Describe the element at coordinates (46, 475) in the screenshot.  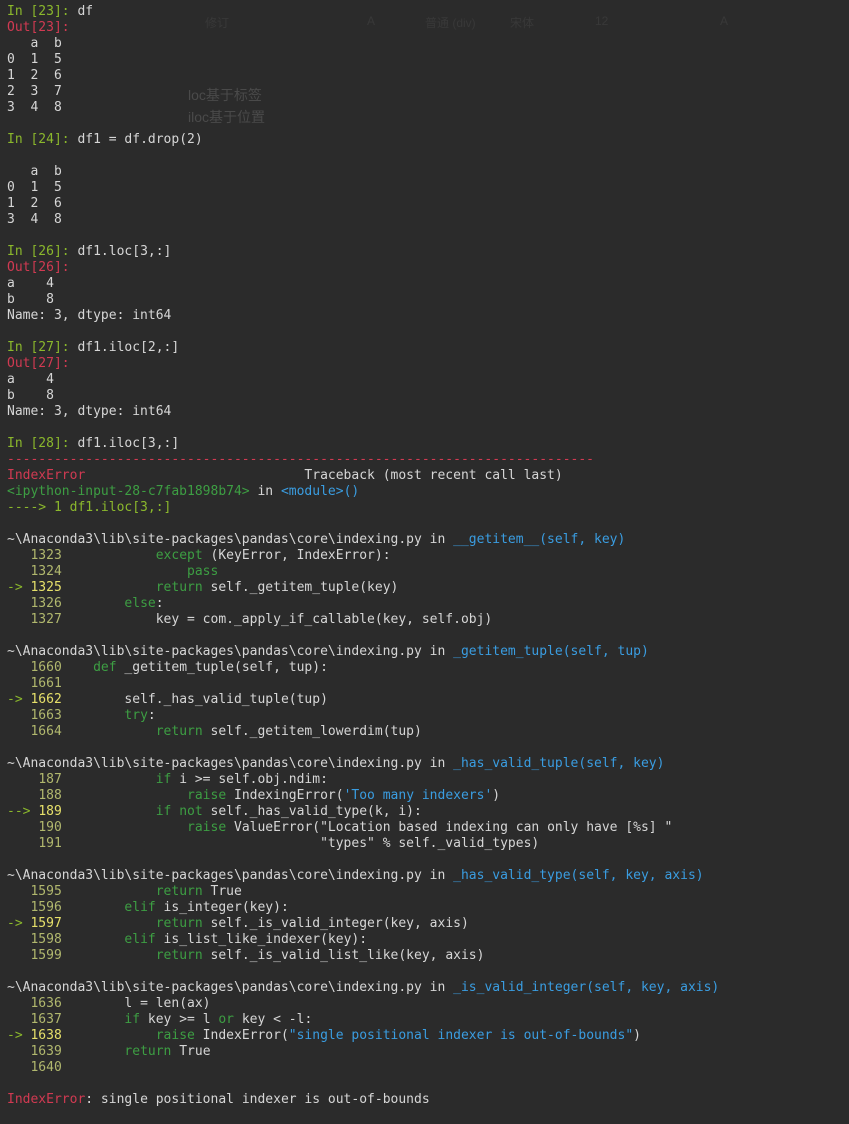
I see `error-name: IndexError` at that location.